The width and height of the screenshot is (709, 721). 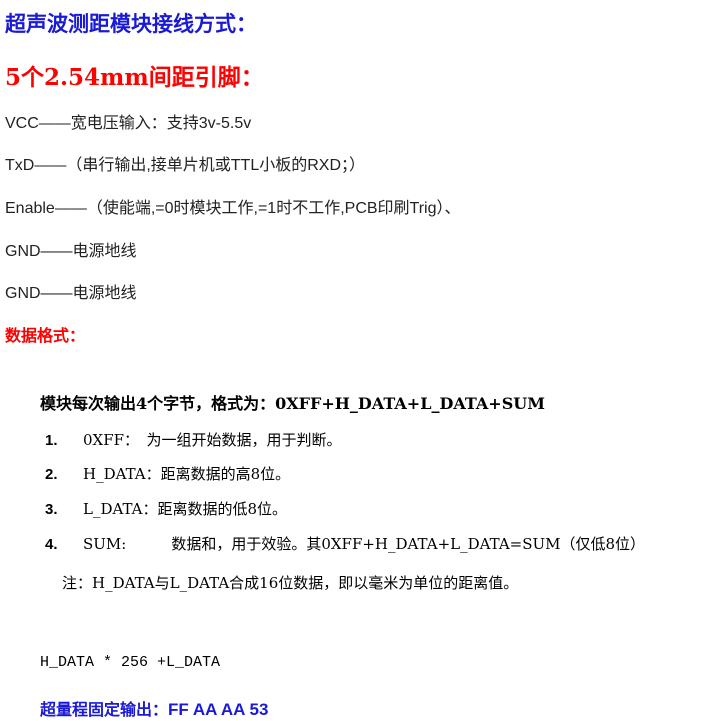 What do you see at coordinates (51, 474) in the screenshot?
I see `list-item-number: 2.` at bounding box center [51, 474].